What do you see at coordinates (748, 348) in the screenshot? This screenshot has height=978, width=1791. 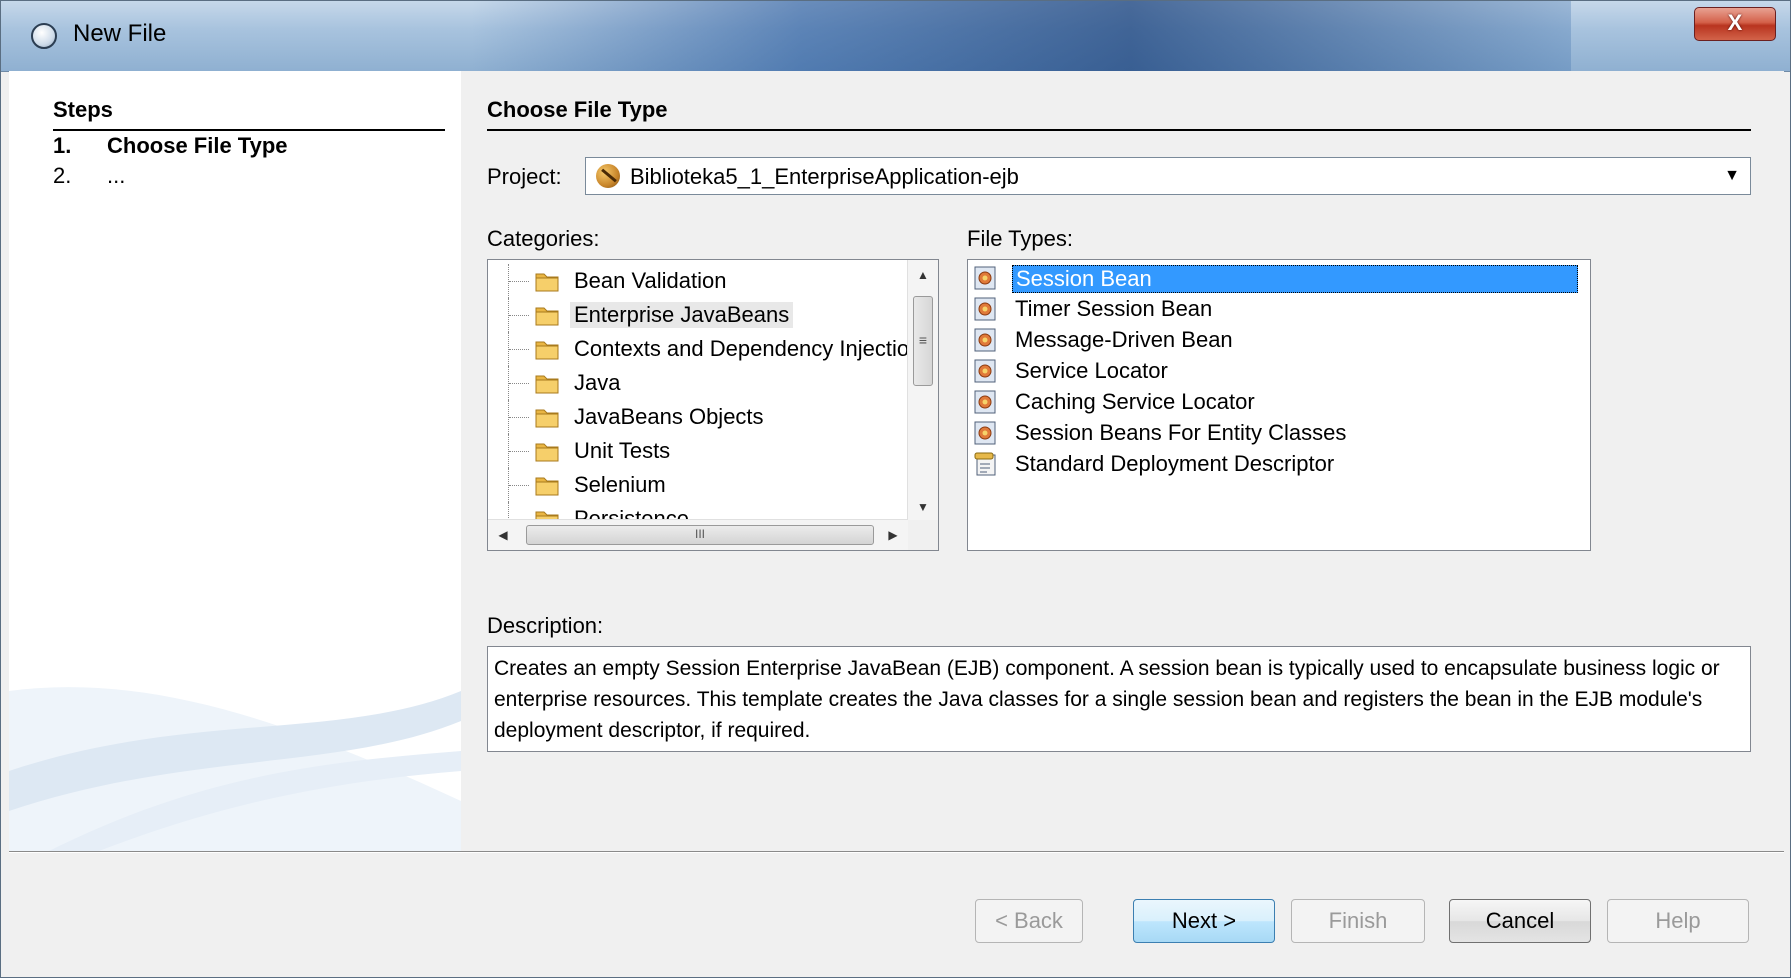 I see `category-label: Contexts and Dependency Injection` at bounding box center [748, 348].